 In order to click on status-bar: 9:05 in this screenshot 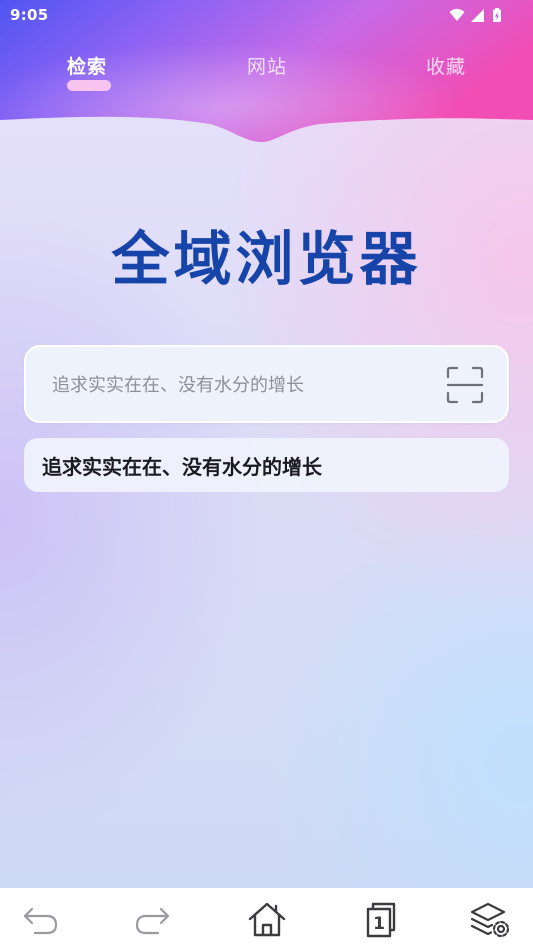, I will do `click(266, 15)`.